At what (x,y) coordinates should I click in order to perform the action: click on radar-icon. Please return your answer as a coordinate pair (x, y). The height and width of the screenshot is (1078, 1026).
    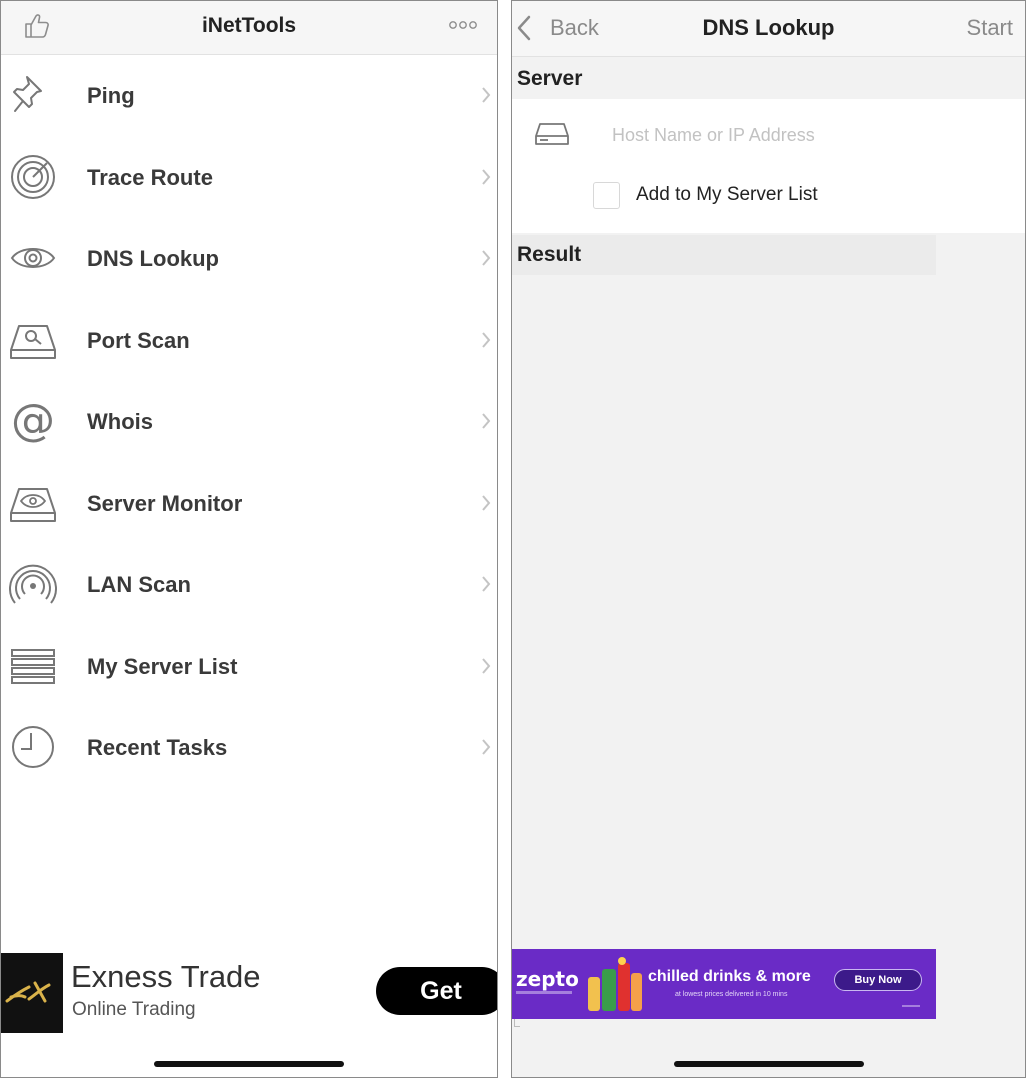
    Looking at the image, I should click on (33, 176).